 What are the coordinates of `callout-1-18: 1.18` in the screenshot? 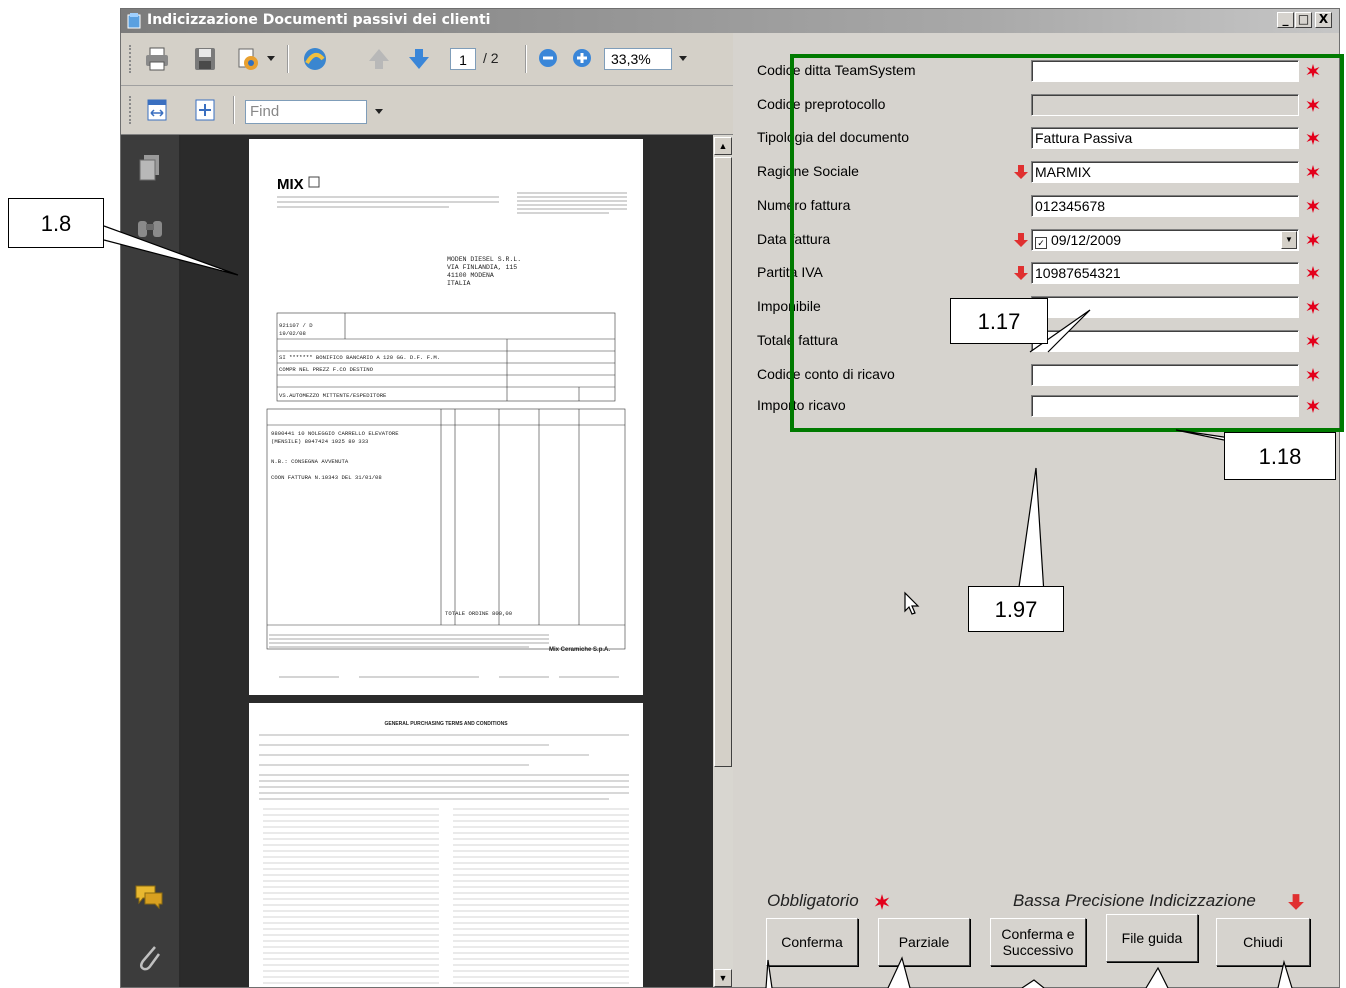 It's located at (1280, 456).